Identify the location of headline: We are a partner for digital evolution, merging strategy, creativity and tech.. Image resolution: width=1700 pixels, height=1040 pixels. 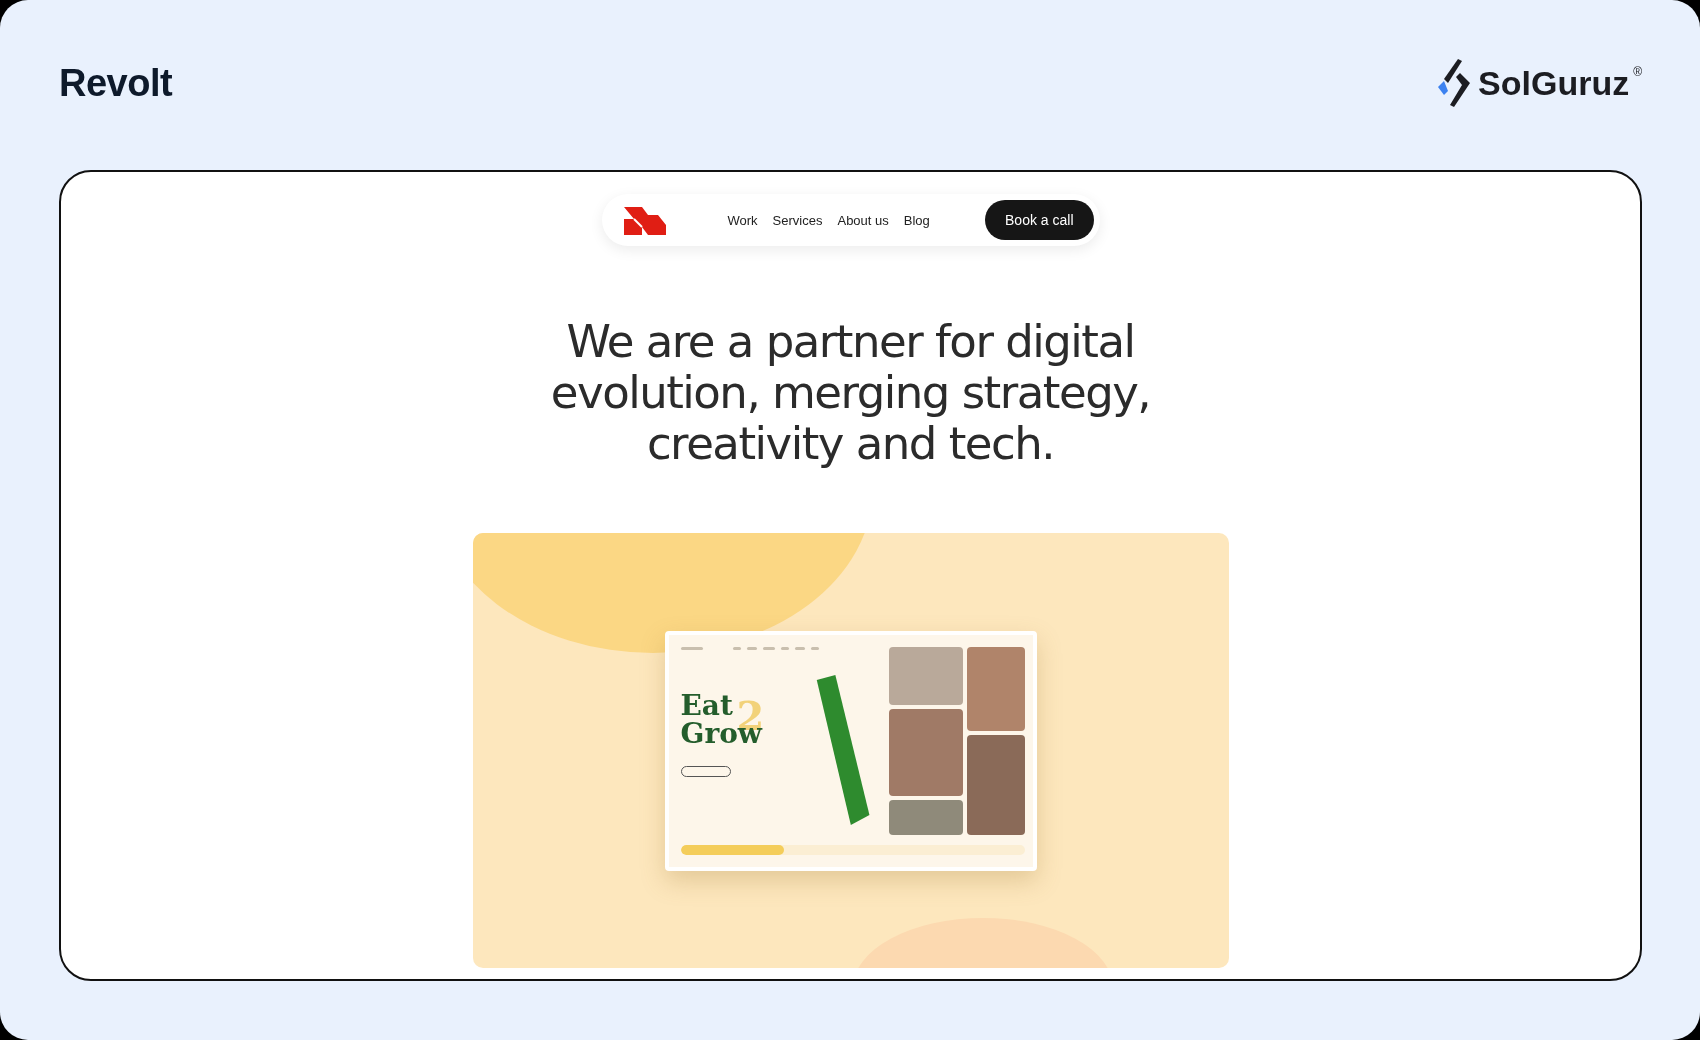
(850, 392).